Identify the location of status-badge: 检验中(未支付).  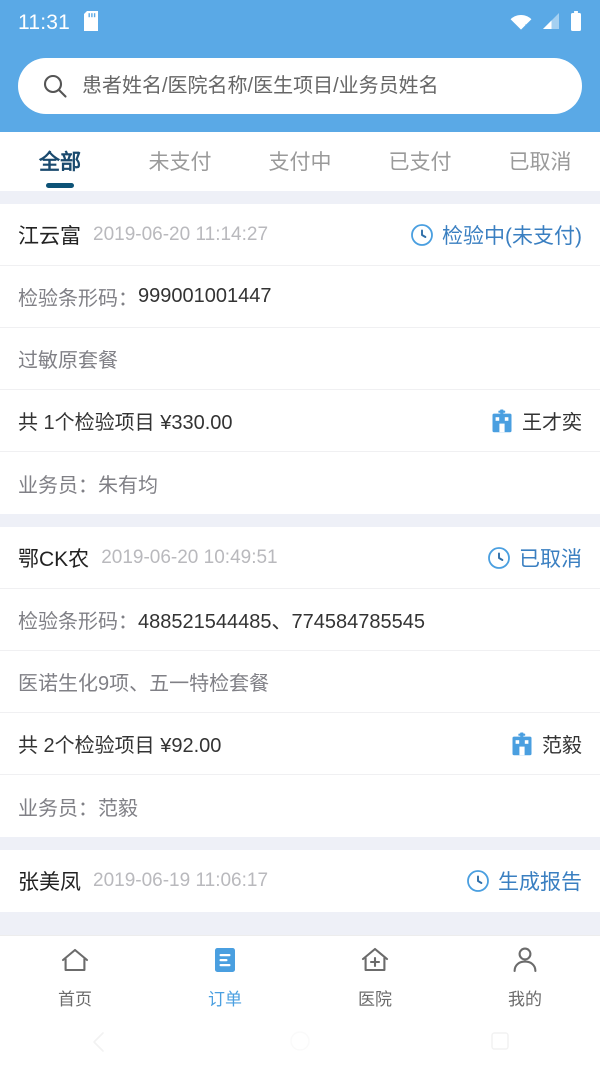
(496, 235).